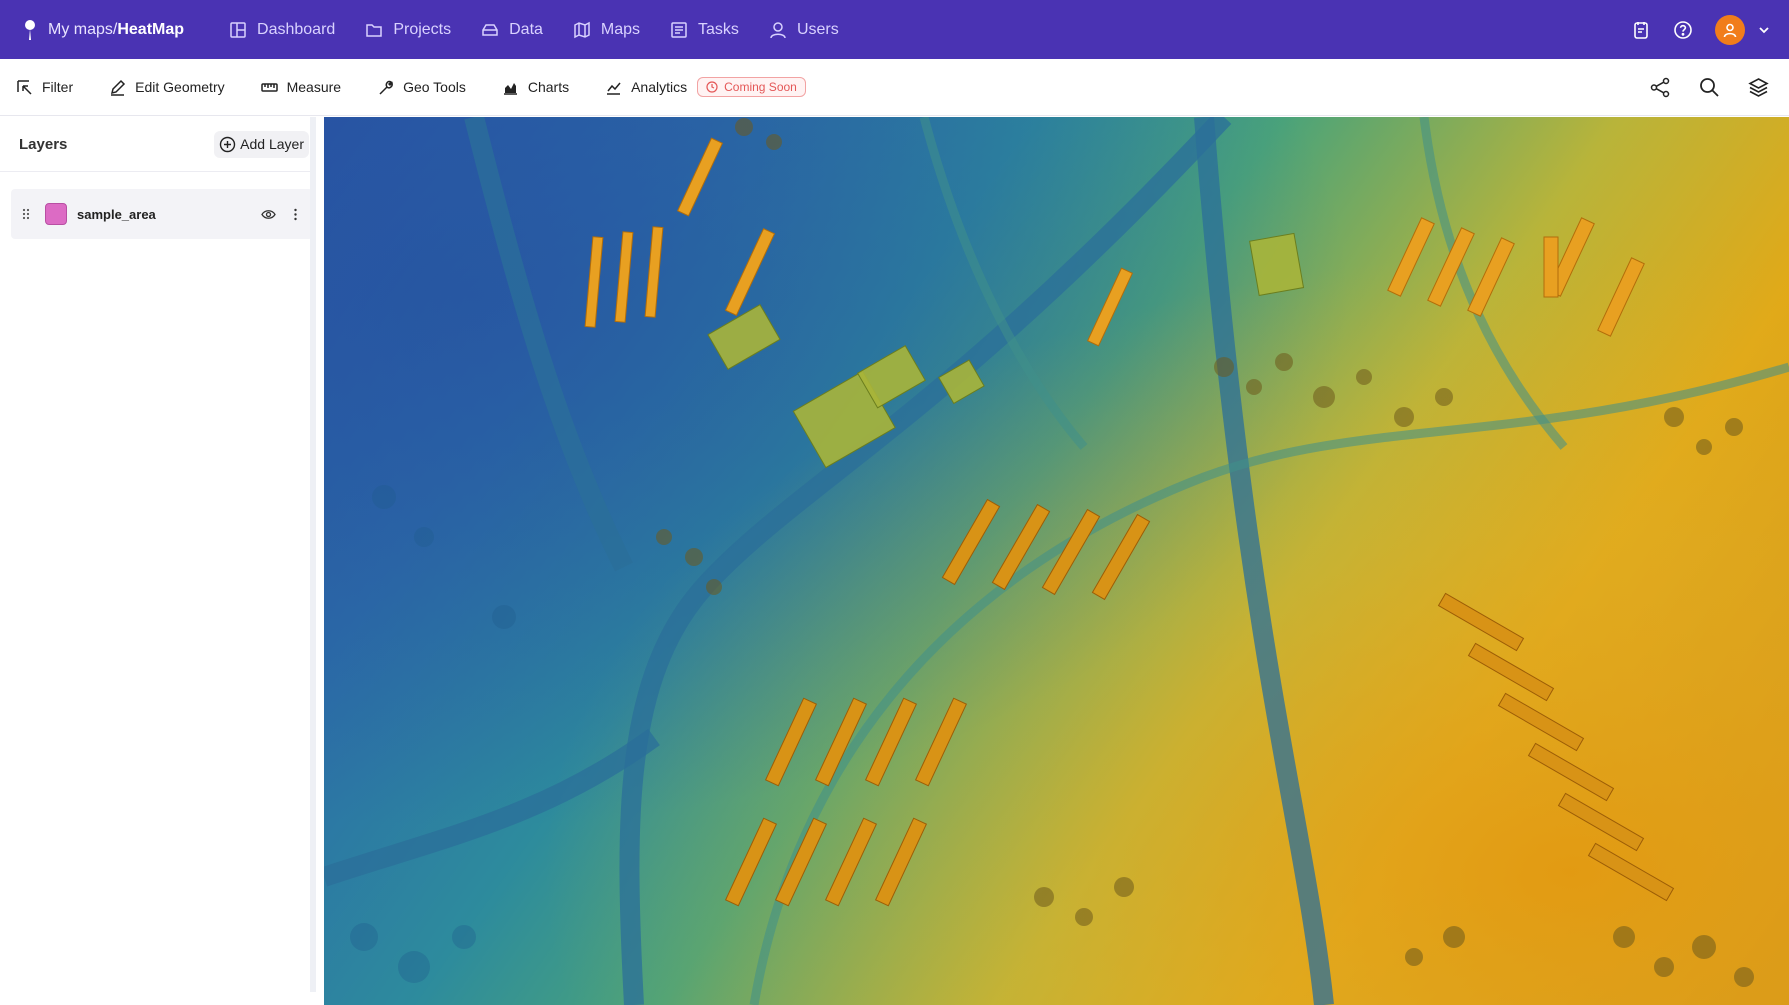 This screenshot has height=1005, width=1789. I want to click on edit-geometry-label: Edit Geometry, so click(180, 87).